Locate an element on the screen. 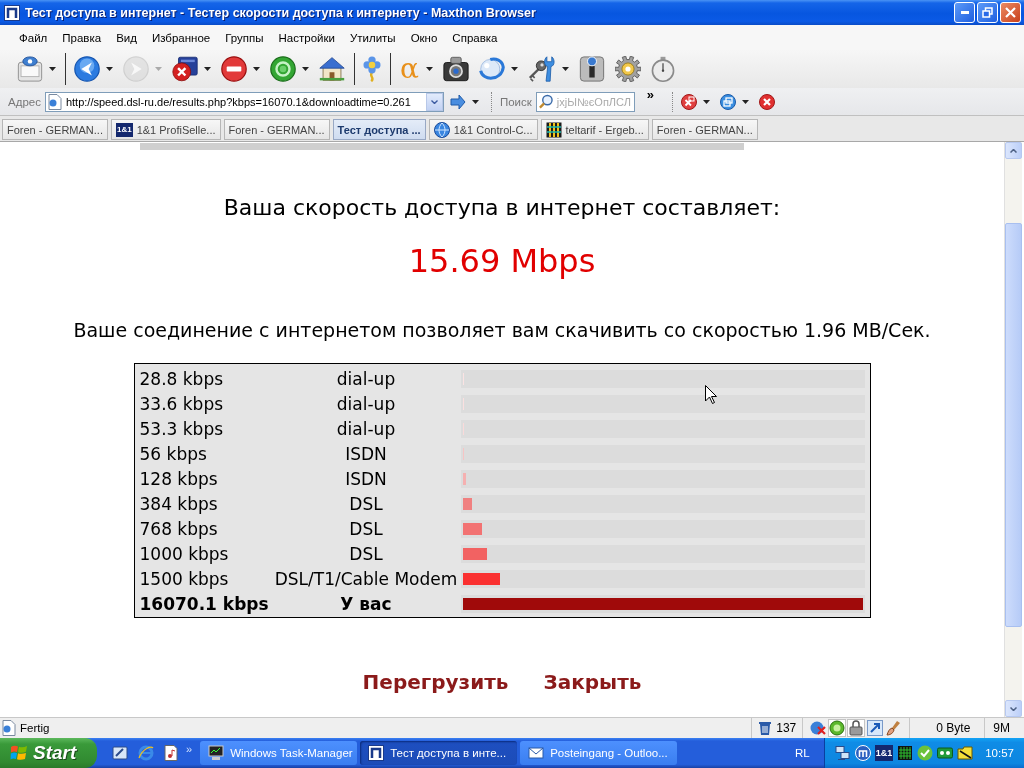  home-icon is located at coordinates (332, 69).